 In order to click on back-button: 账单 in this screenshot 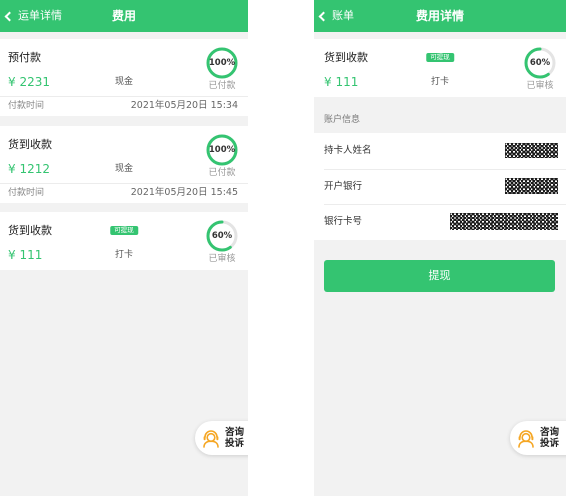, I will do `click(335, 16)`.